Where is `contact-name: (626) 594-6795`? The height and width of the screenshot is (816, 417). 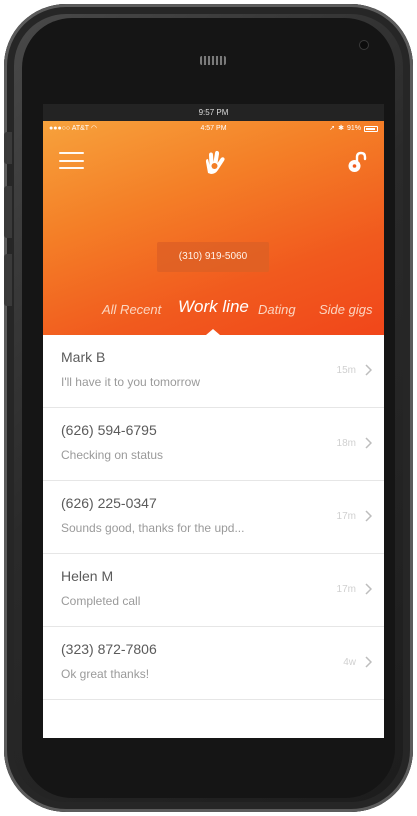
contact-name: (626) 594-6795 is located at coordinates (109, 430).